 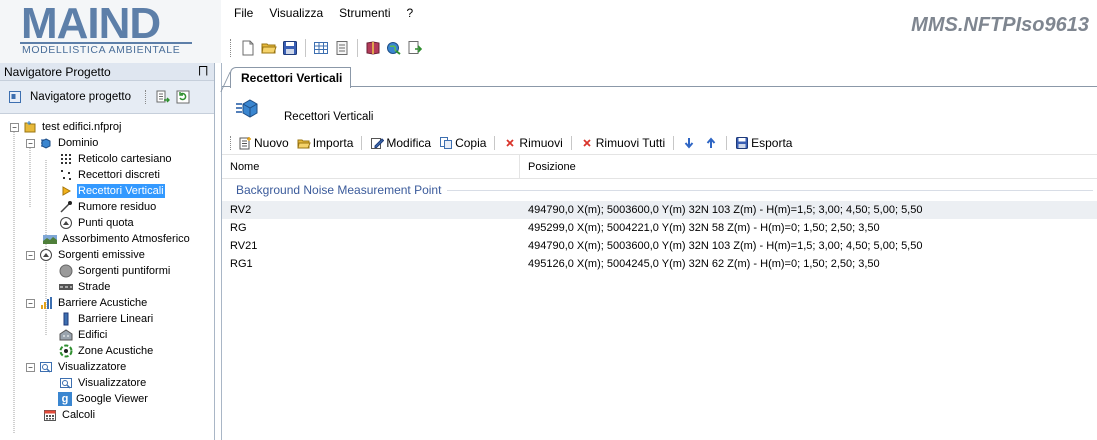 I want to click on tree-item-reticolo: Reticolo cartesiano, so click(x=115, y=159).